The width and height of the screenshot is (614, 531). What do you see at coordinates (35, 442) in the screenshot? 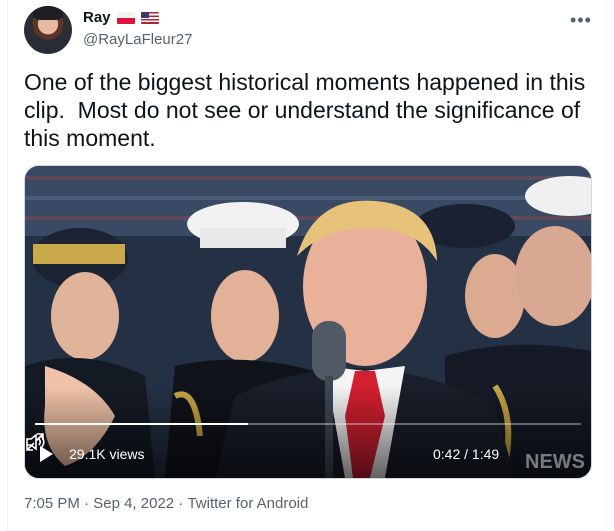
I see `fullscreen-icon` at bounding box center [35, 442].